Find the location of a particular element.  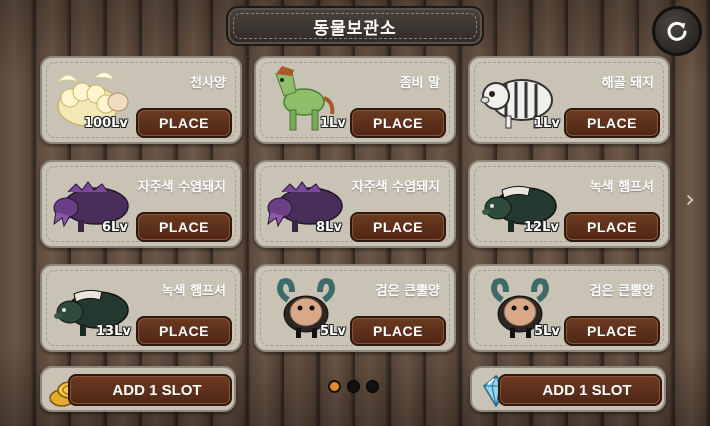

page-title: 동물보관소 is located at coordinates (355, 28).